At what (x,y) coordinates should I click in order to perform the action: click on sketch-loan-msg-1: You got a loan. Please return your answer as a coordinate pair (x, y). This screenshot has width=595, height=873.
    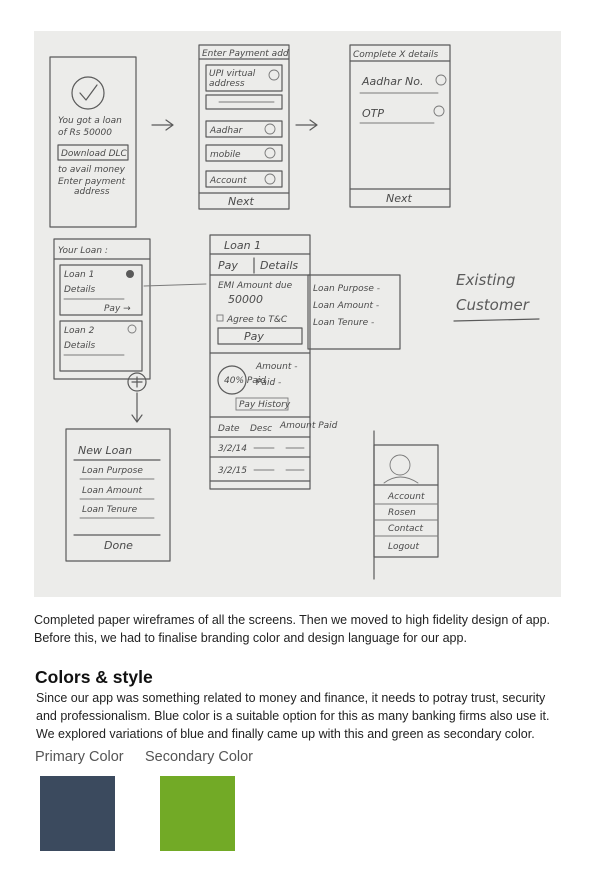
    Looking at the image, I should click on (90, 121).